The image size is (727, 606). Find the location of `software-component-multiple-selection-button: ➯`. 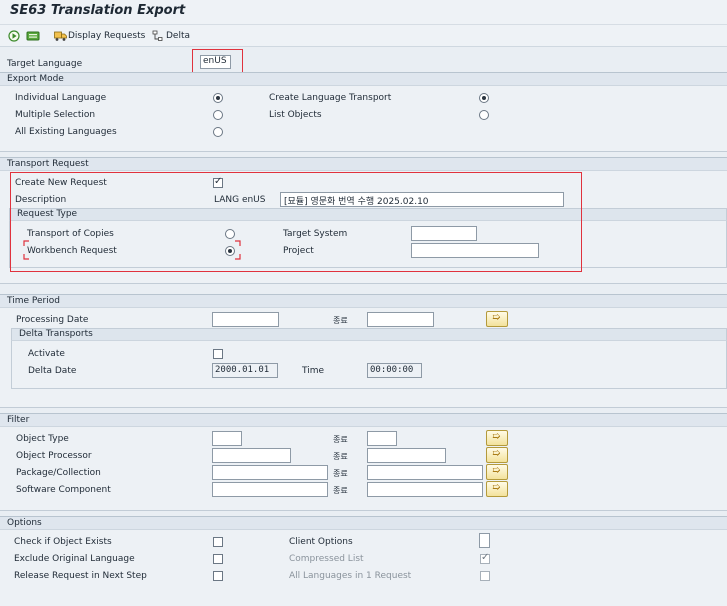

software-component-multiple-selection-button: ➯ is located at coordinates (497, 489).